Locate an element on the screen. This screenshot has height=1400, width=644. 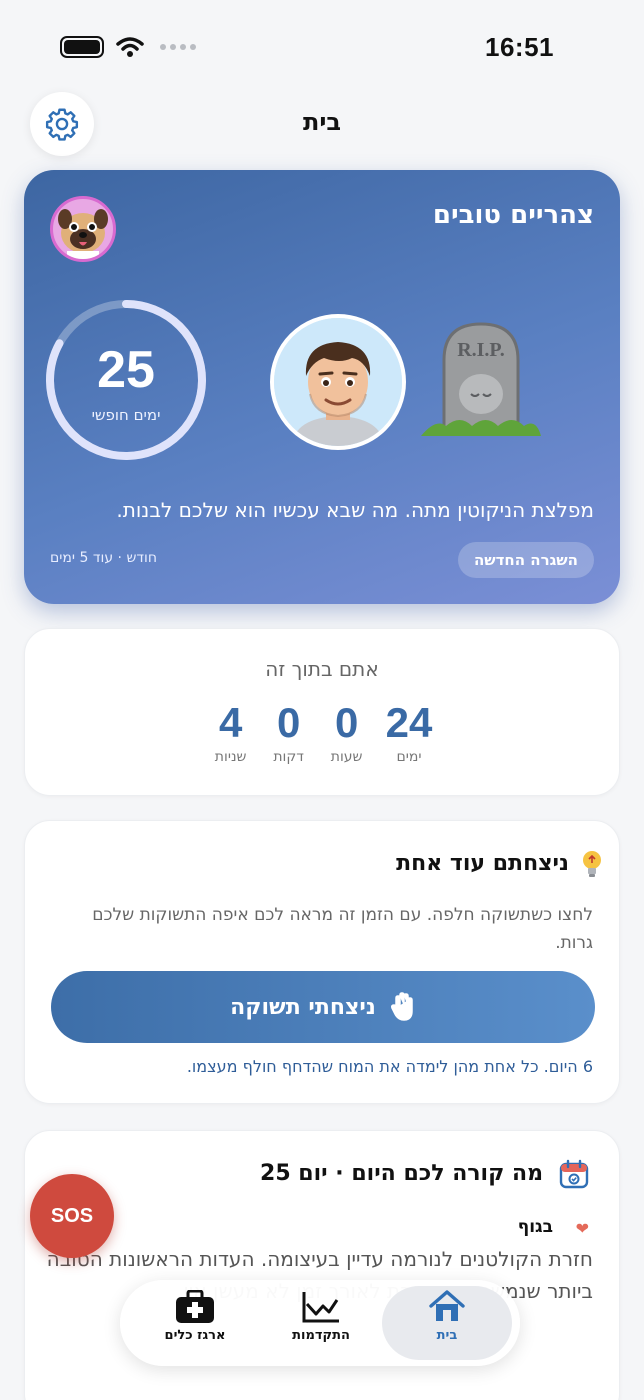
timer-hours: 0 שעות is located at coordinates (347, 732).